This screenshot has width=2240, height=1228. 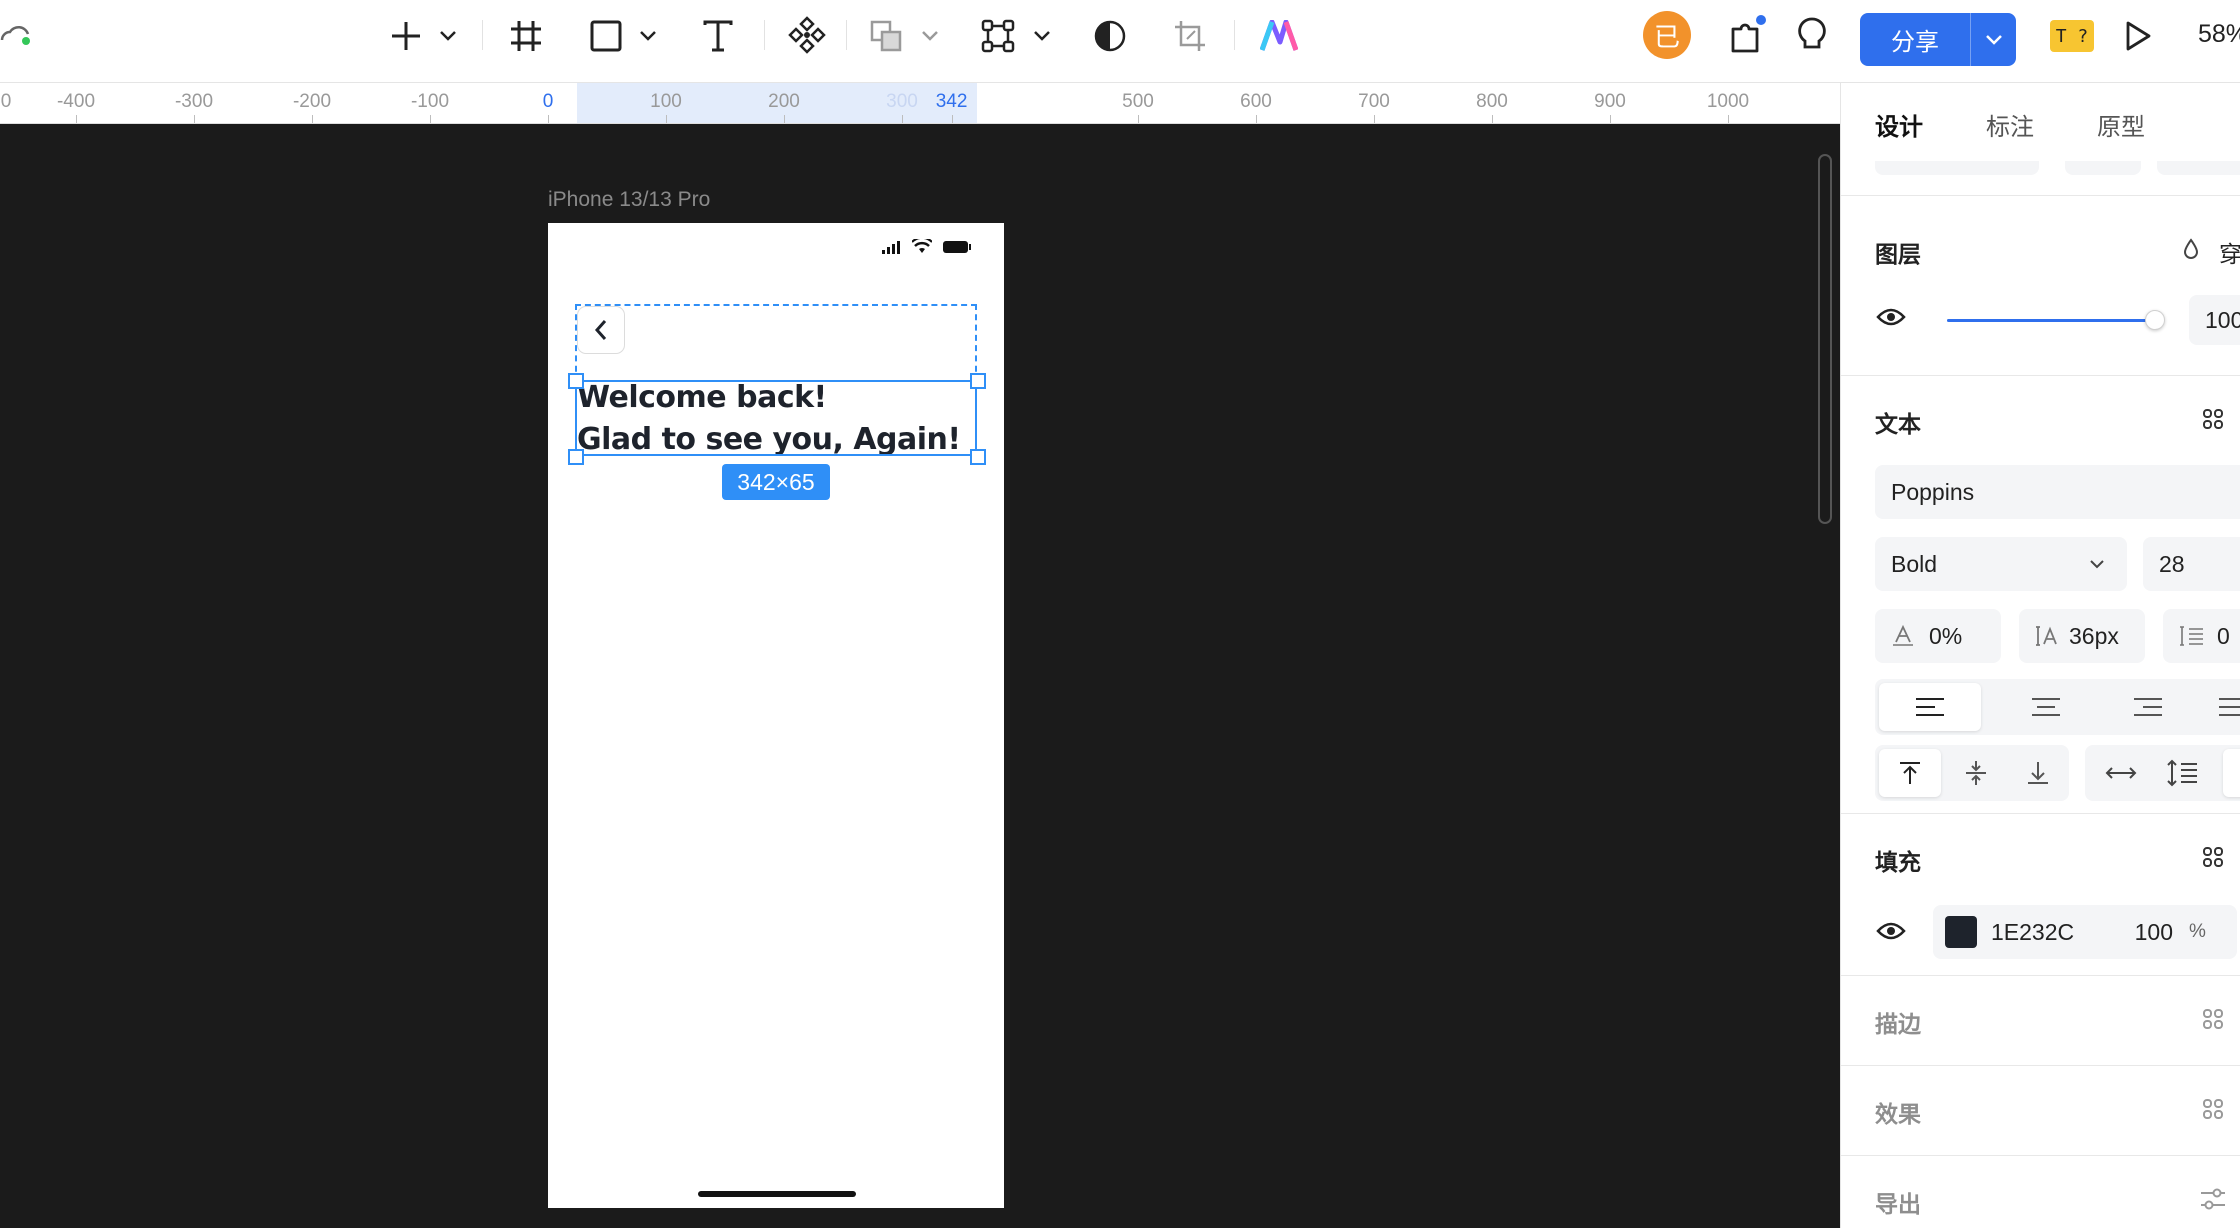 I want to click on vector-tool-icon, so click(x=998, y=36).